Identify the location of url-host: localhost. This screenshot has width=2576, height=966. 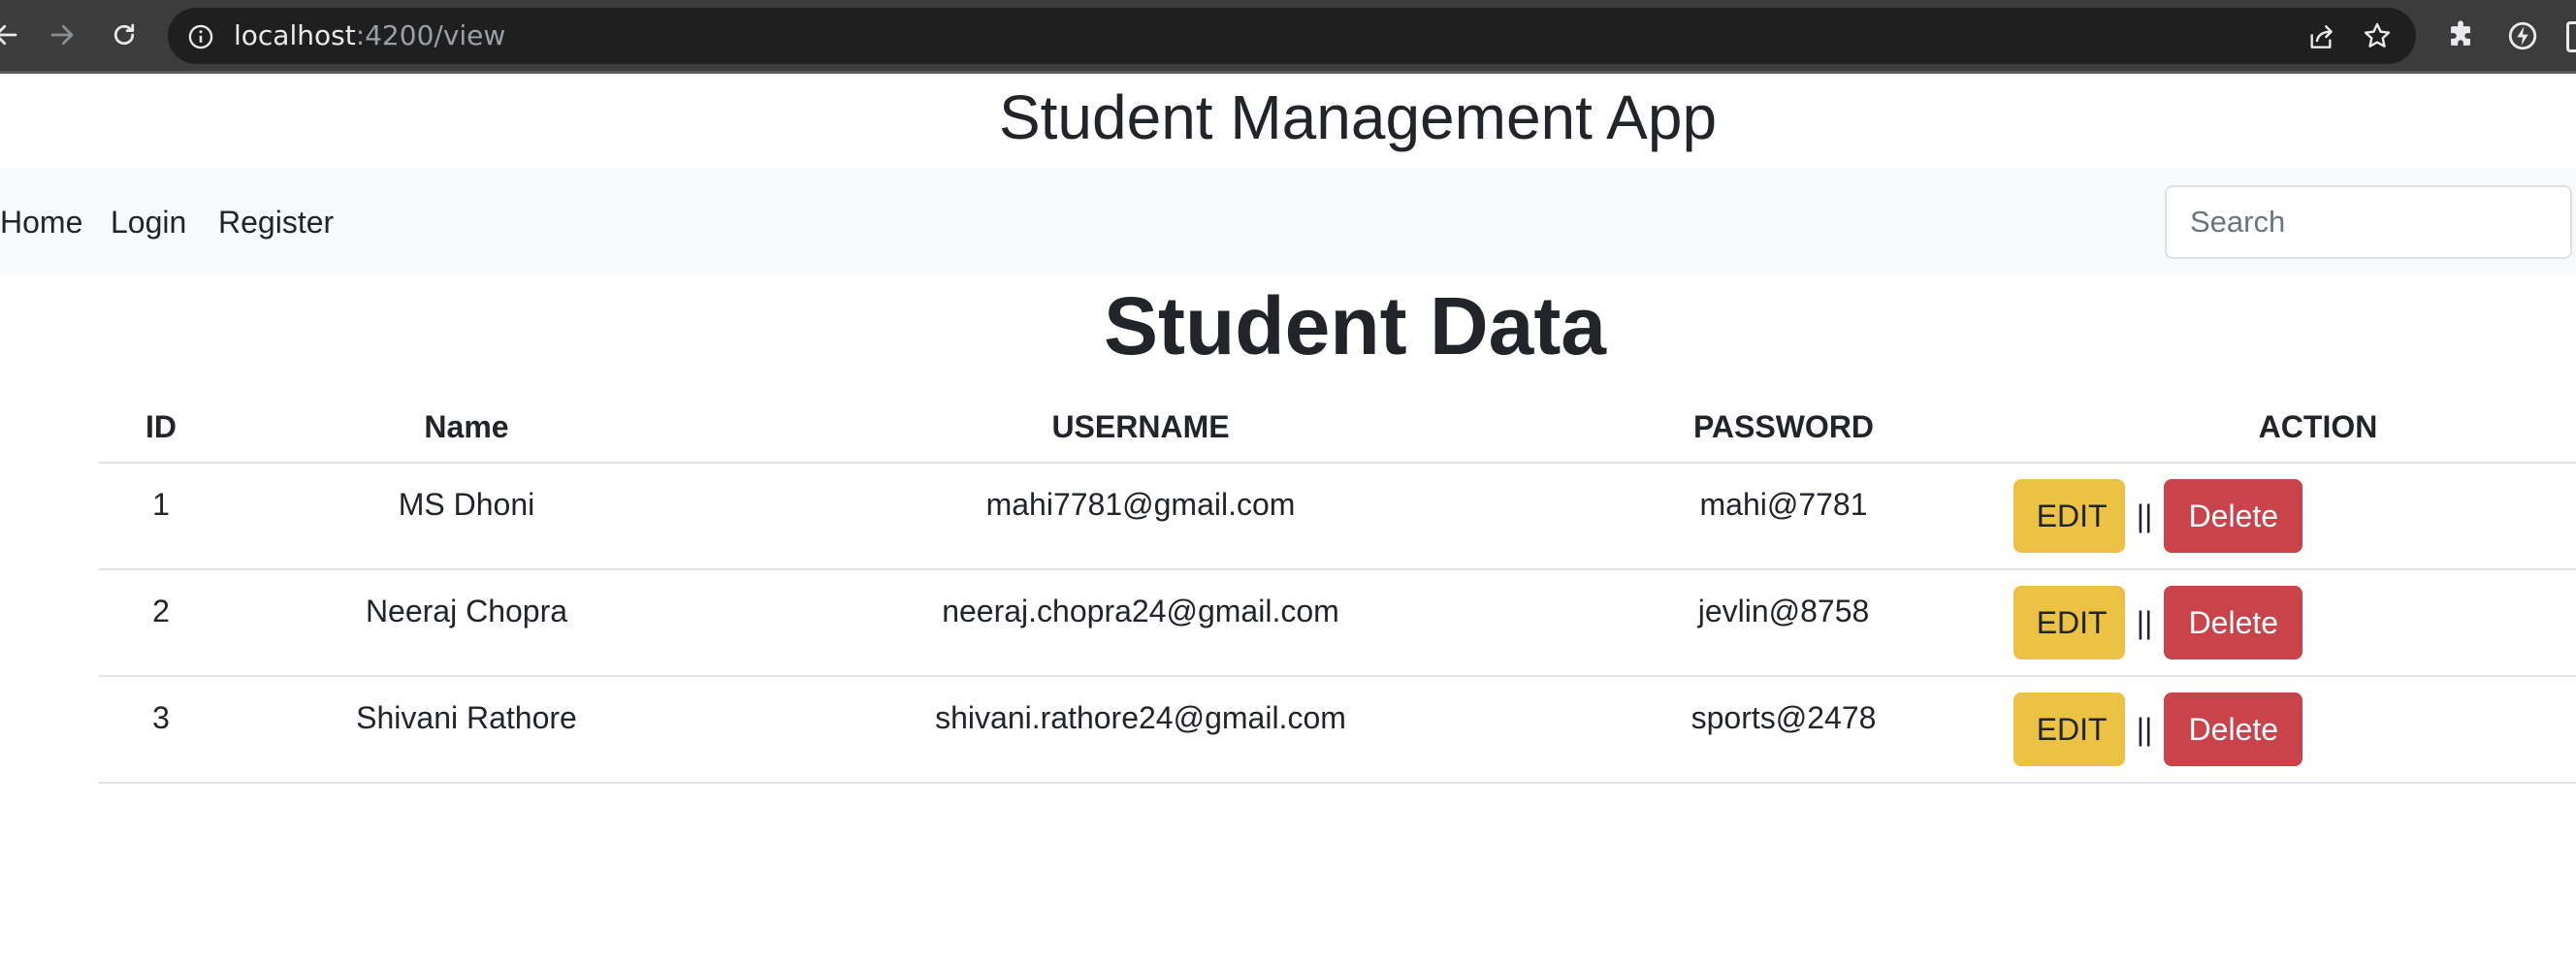
(295, 35).